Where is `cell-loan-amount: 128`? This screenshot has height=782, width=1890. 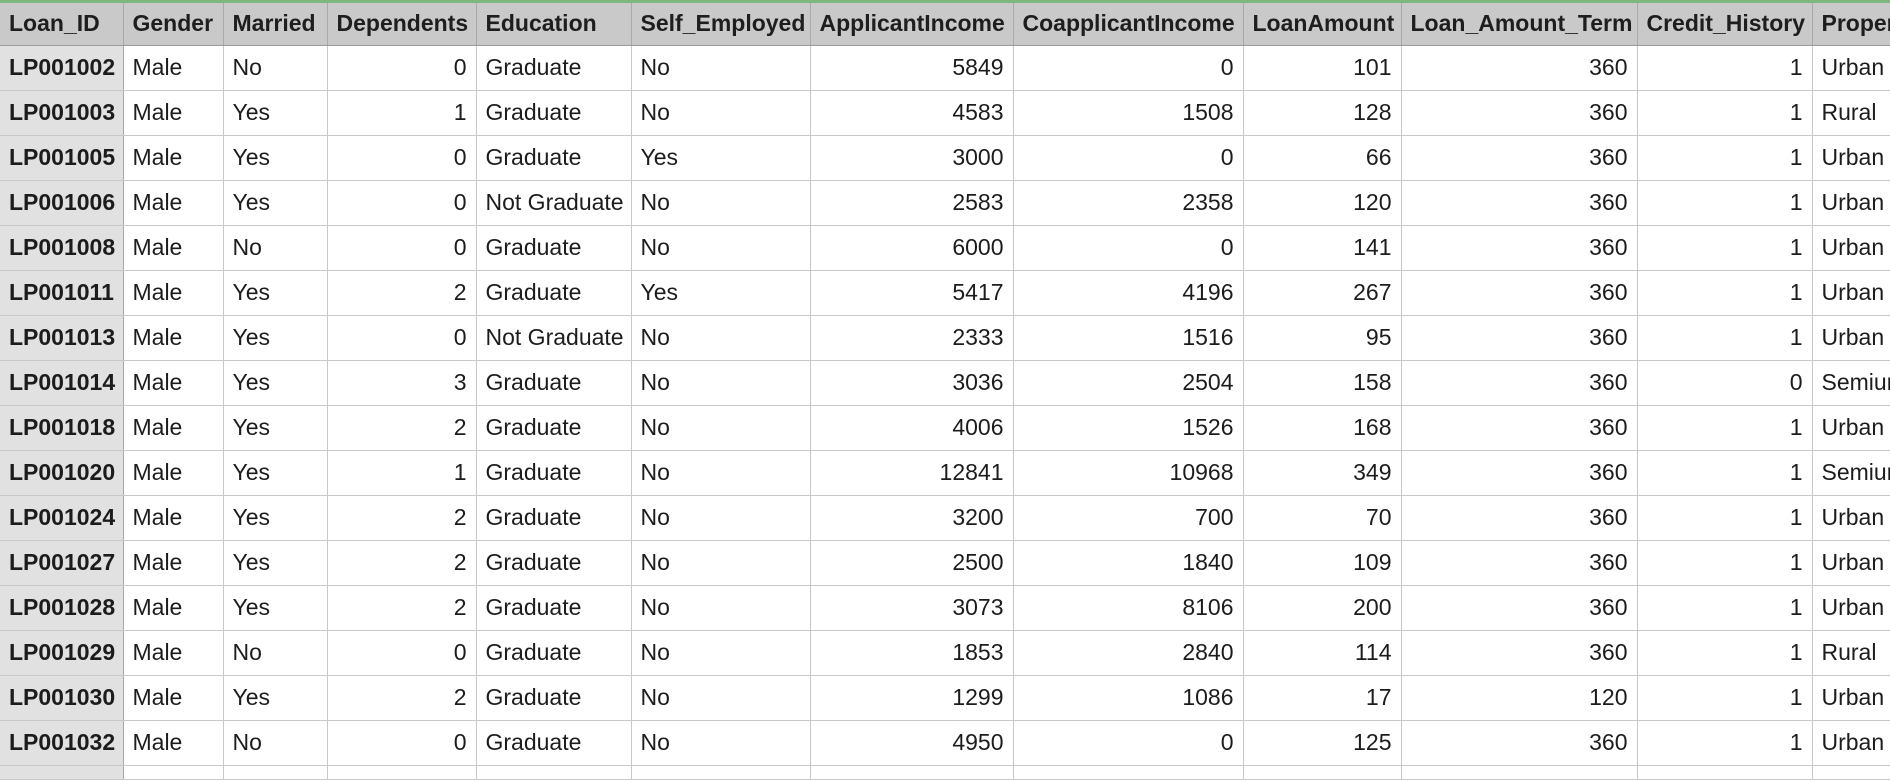
cell-loan-amount: 128 is located at coordinates (1322, 113).